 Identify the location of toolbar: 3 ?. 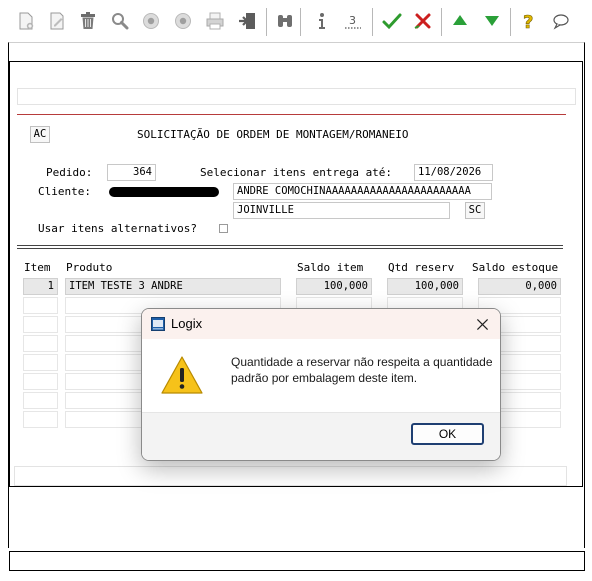
(296, 21).